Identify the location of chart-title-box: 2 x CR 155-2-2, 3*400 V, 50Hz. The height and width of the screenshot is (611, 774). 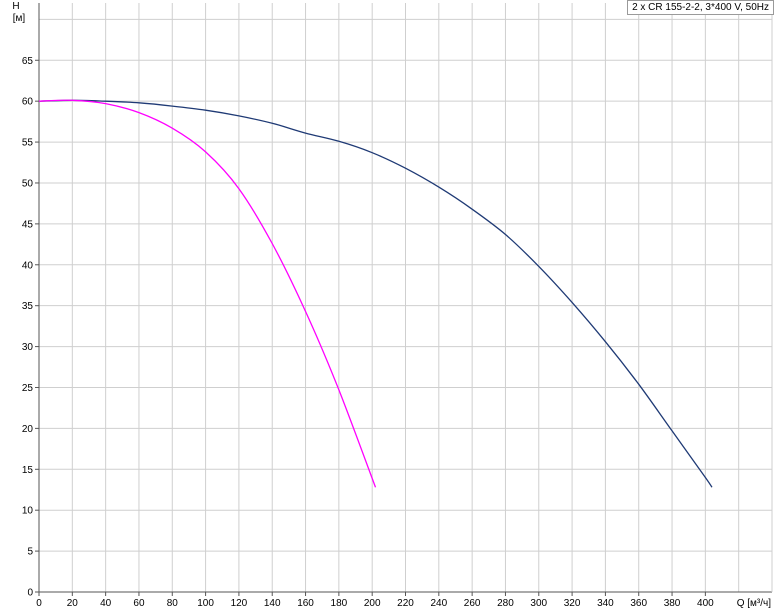
(700, 7).